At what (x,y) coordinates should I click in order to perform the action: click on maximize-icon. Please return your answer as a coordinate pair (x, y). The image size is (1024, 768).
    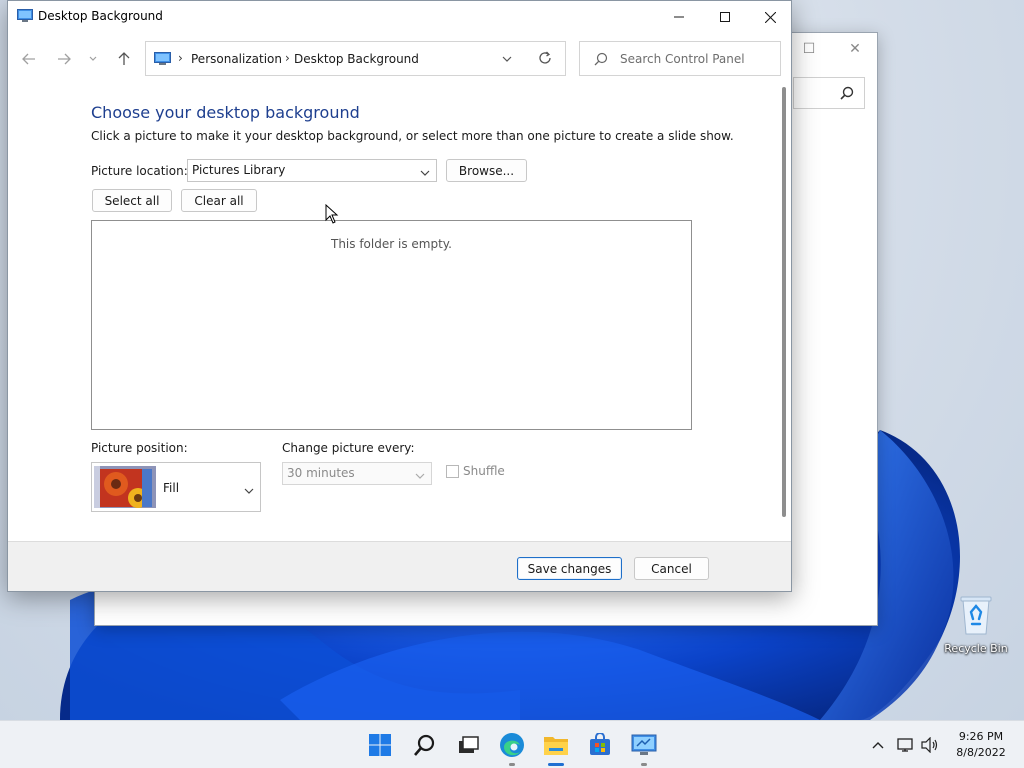
    Looking at the image, I should click on (725, 17).